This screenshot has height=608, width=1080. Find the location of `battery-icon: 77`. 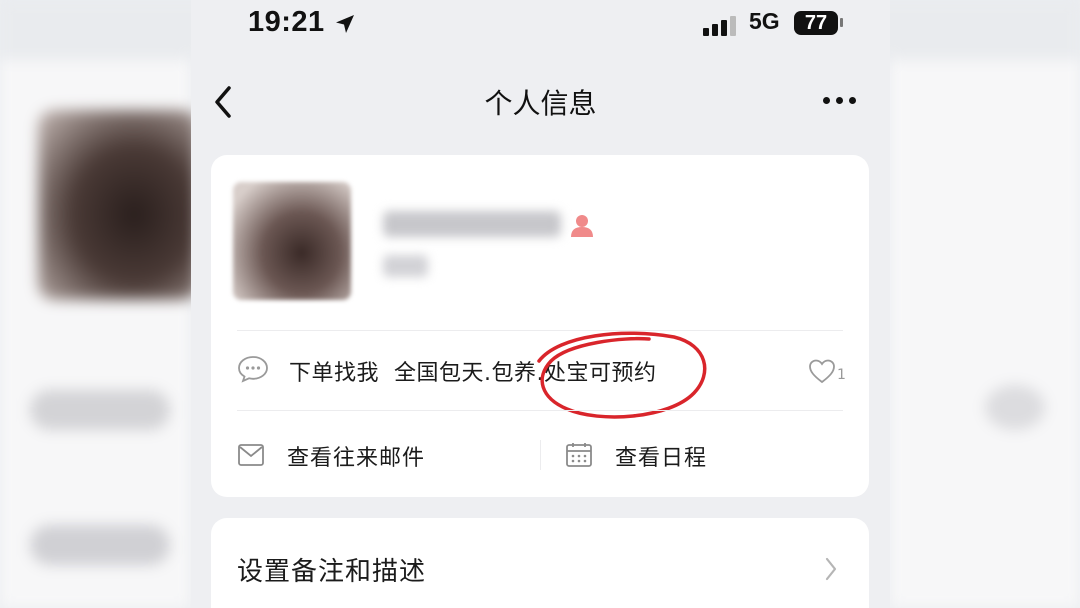

battery-icon: 77 is located at coordinates (816, 23).